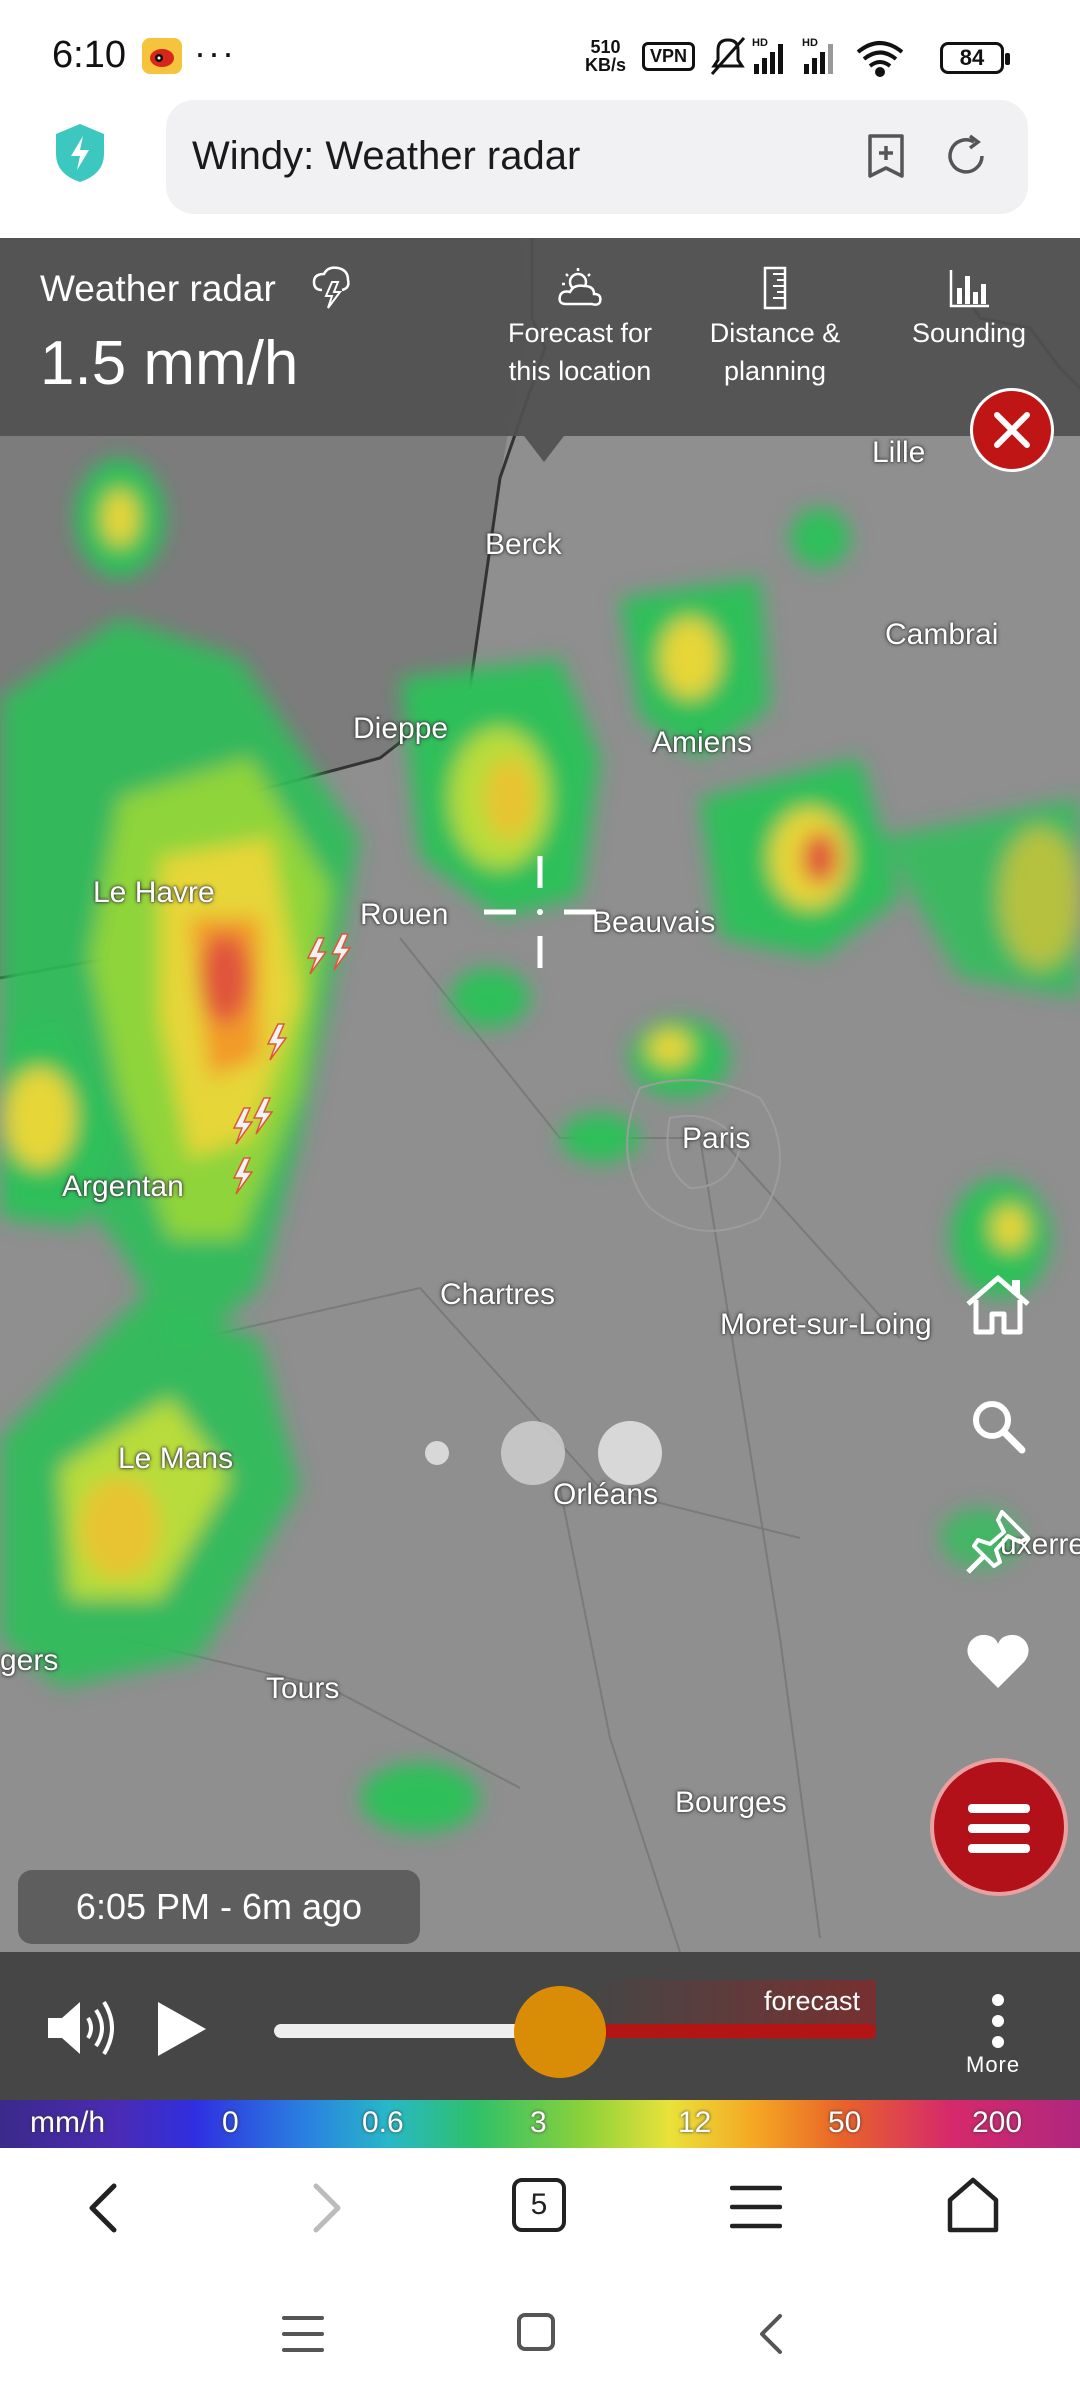 The width and height of the screenshot is (1080, 2400). Describe the element at coordinates (162, 56) in the screenshot. I see `weibo-app-icon` at that location.